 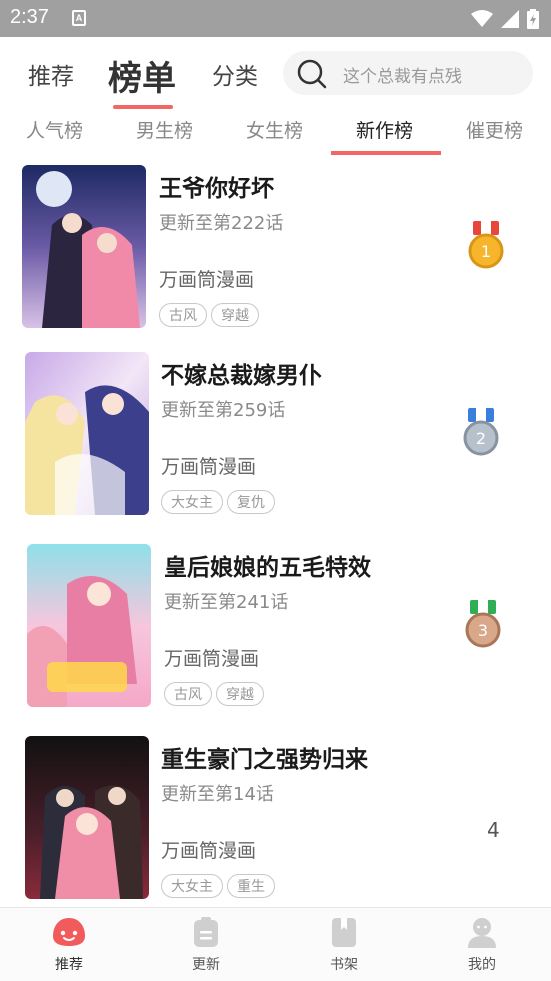 I want to click on subtab-new: 新作榜, so click(x=384, y=129).